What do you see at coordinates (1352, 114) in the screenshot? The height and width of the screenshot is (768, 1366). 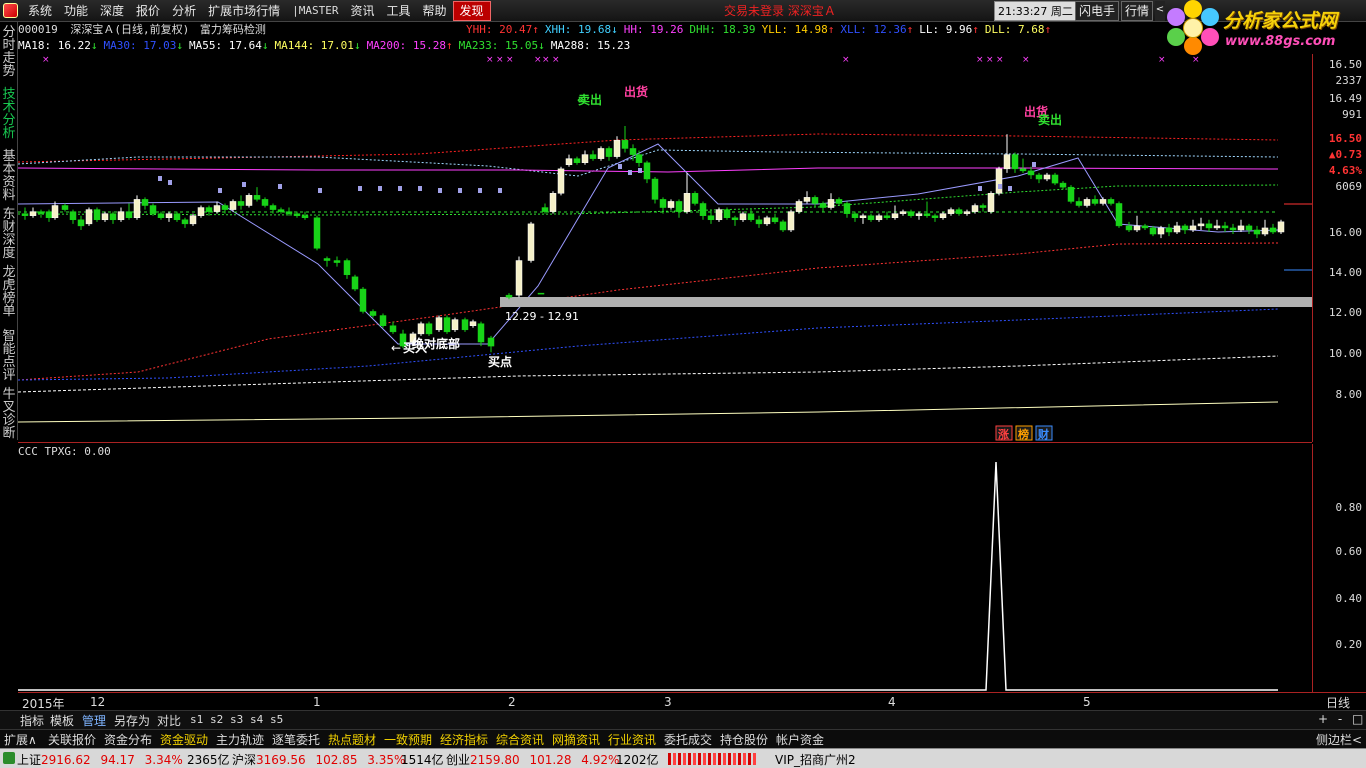 I see `info-amount: 991` at bounding box center [1352, 114].